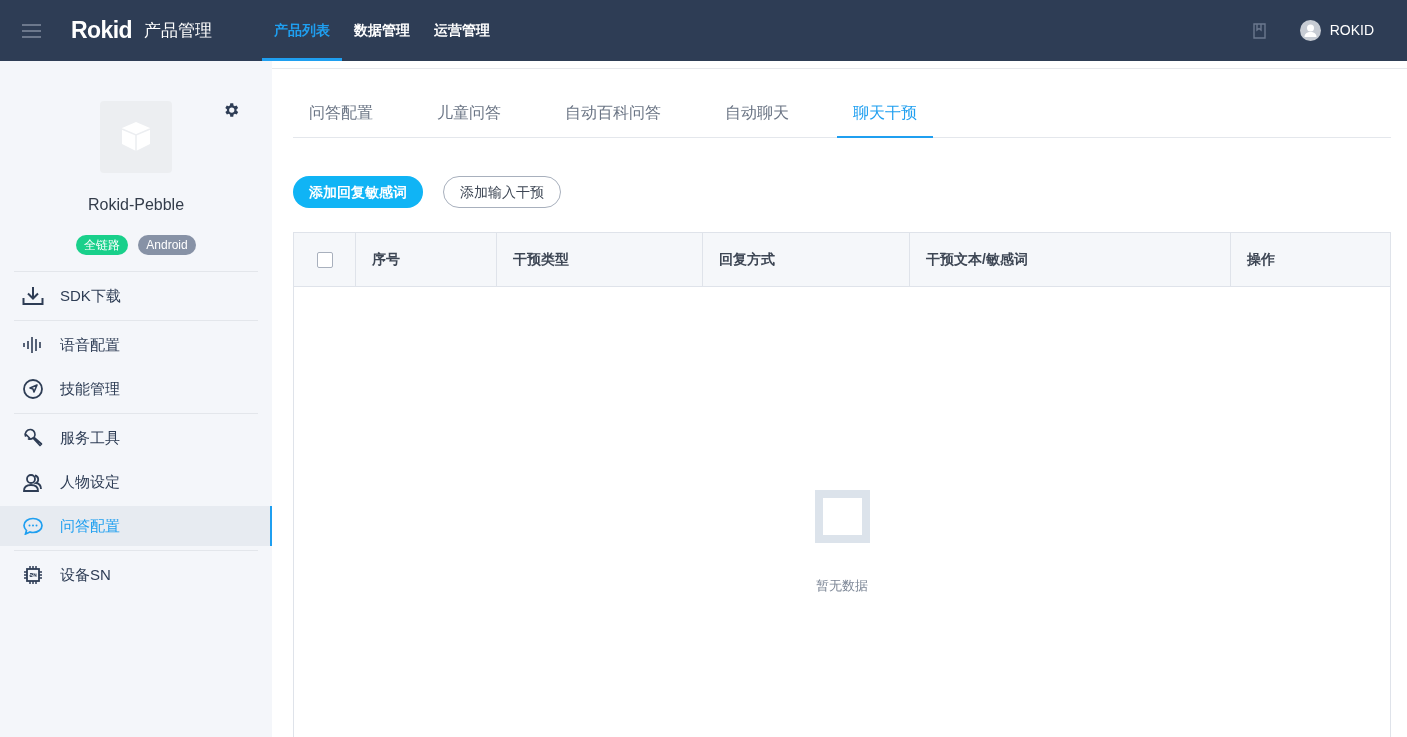  I want to click on menu-item: 设备SN, so click(136, 575).